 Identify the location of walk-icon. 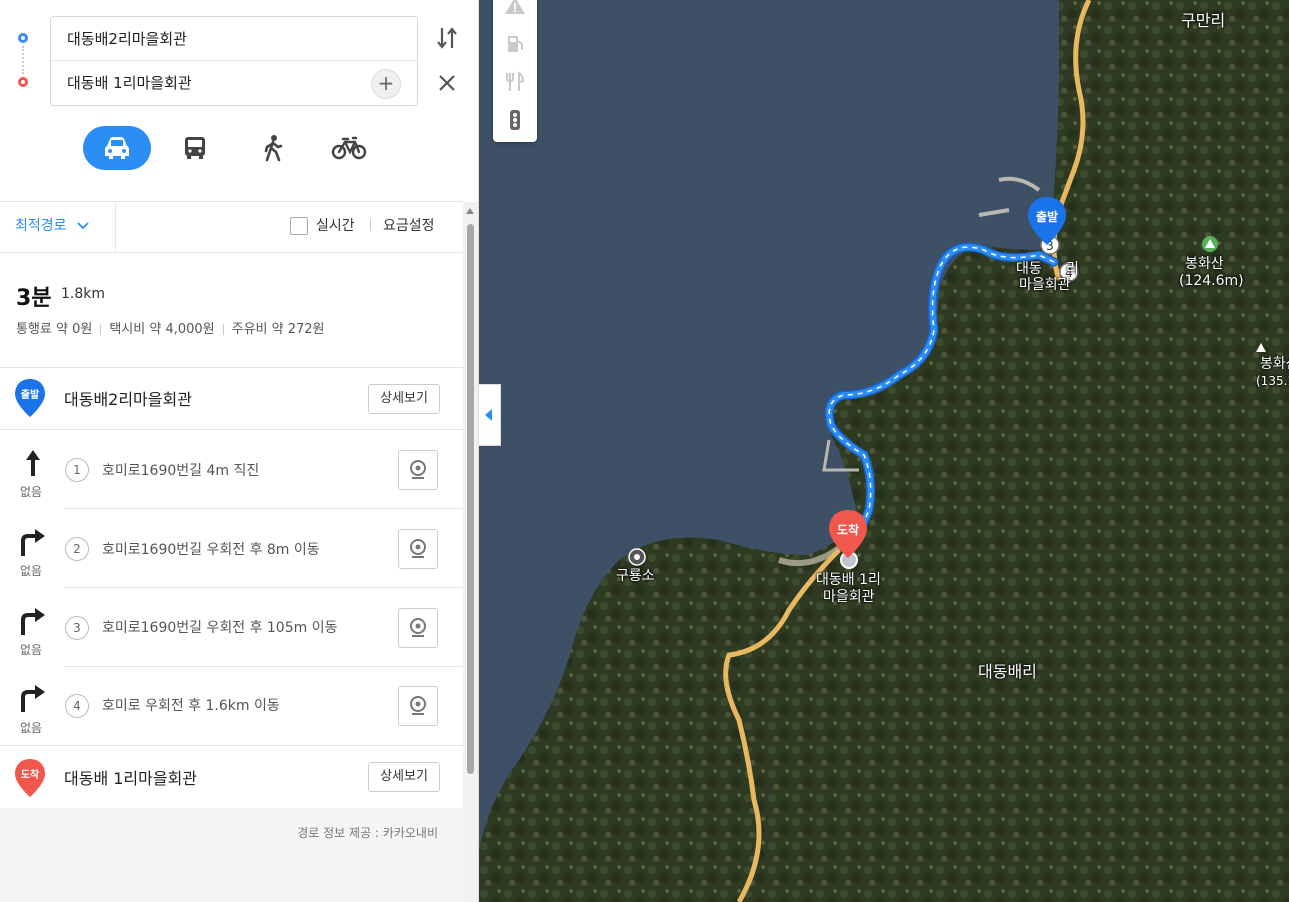
(273, 148).